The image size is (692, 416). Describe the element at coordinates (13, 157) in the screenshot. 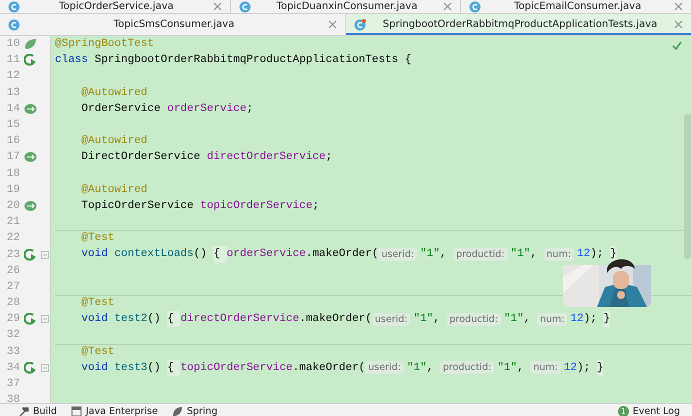

I see `line-number: 17` at that location.